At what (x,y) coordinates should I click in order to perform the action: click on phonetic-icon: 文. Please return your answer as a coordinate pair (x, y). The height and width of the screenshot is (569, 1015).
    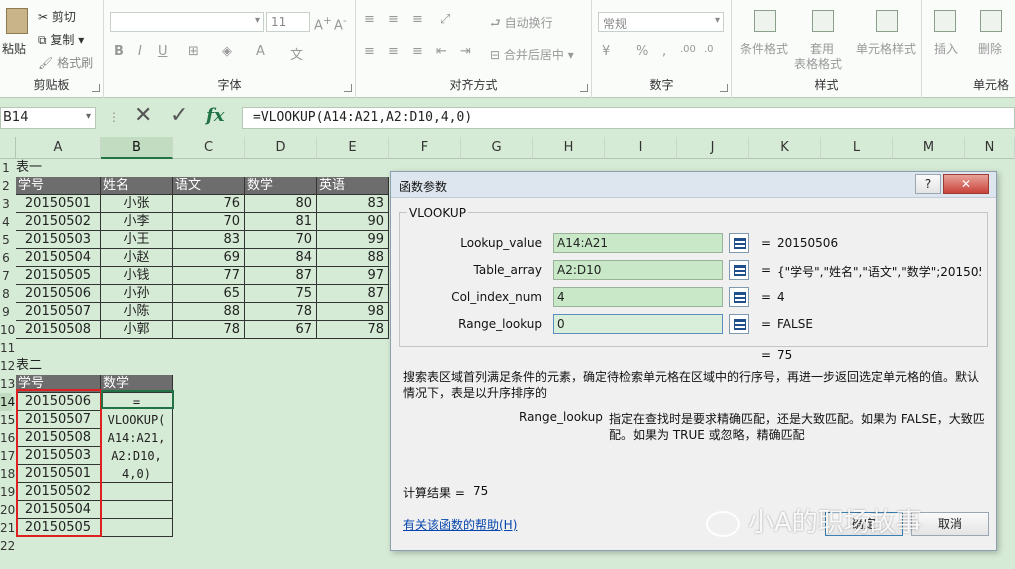
    Looking at the image, I should click on (296, 53).